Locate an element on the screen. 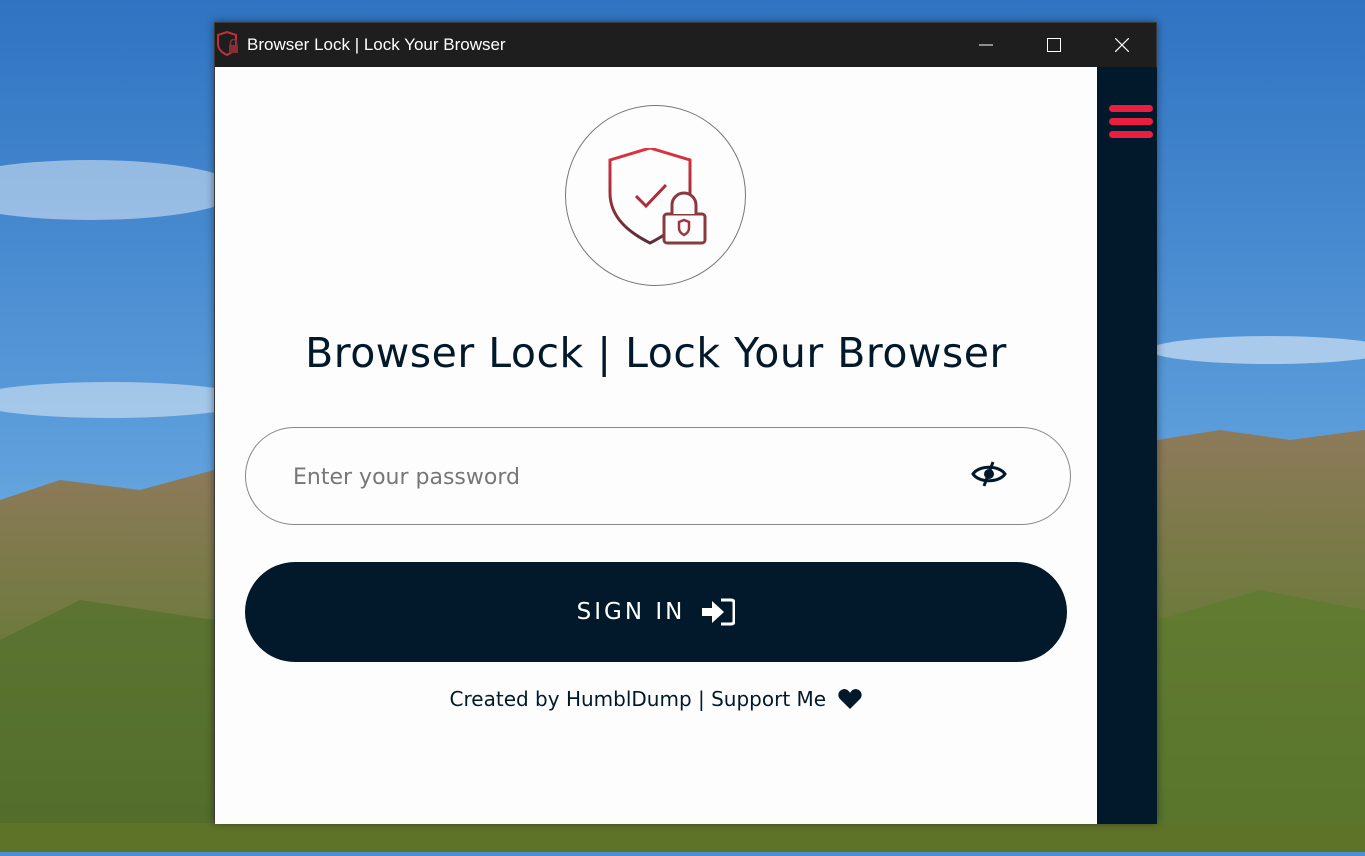 This screenshot has width=1365, height=856. password-input is located at coordinates (613, 477).